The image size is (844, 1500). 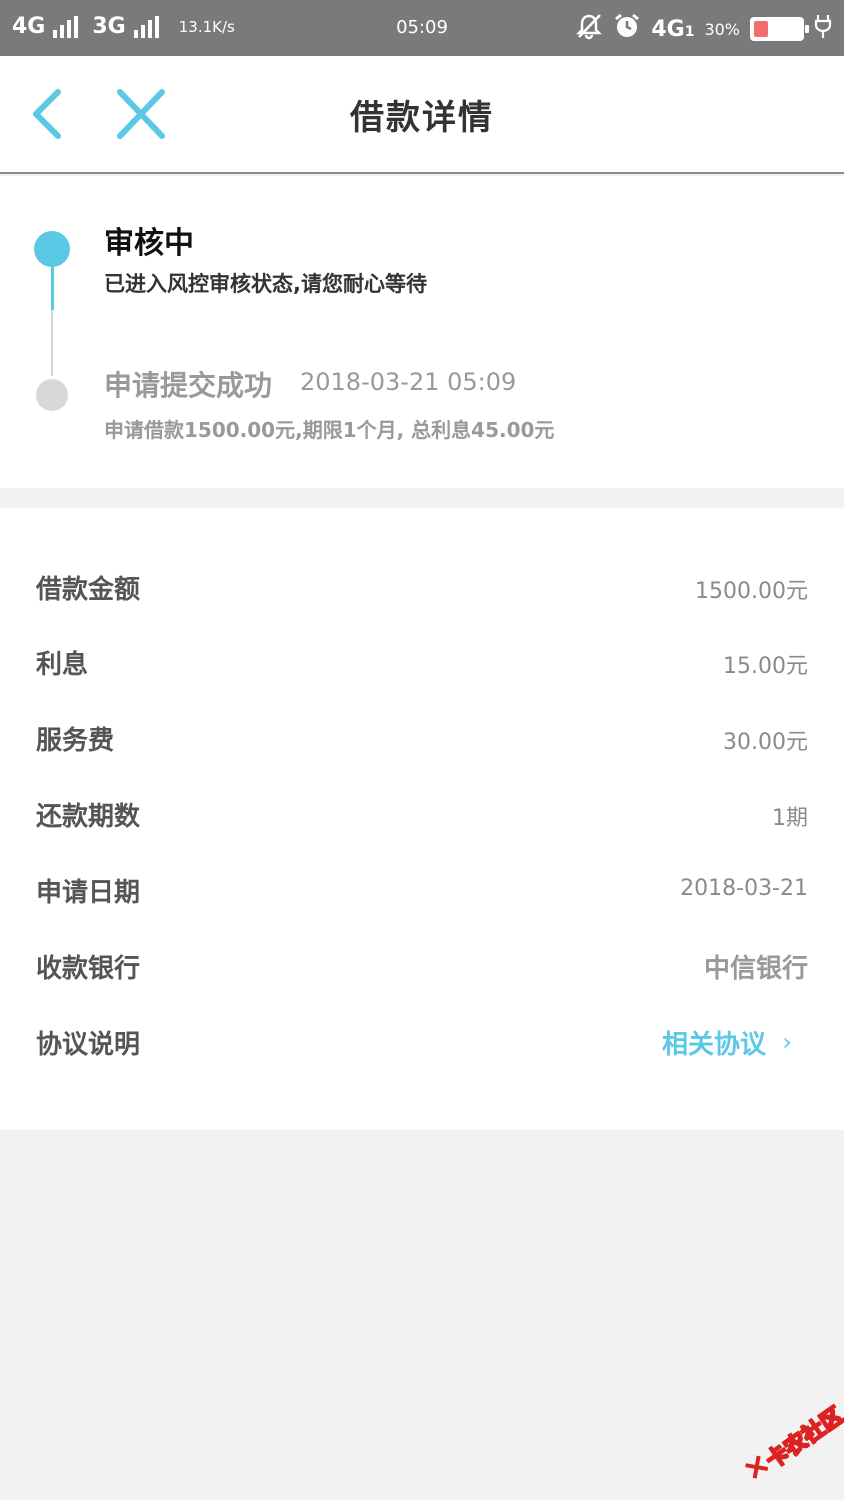 What do you see at coordinates (589, 29) in the screenshot?
I see `bell-off-icon` at bounding box center [589, 29].